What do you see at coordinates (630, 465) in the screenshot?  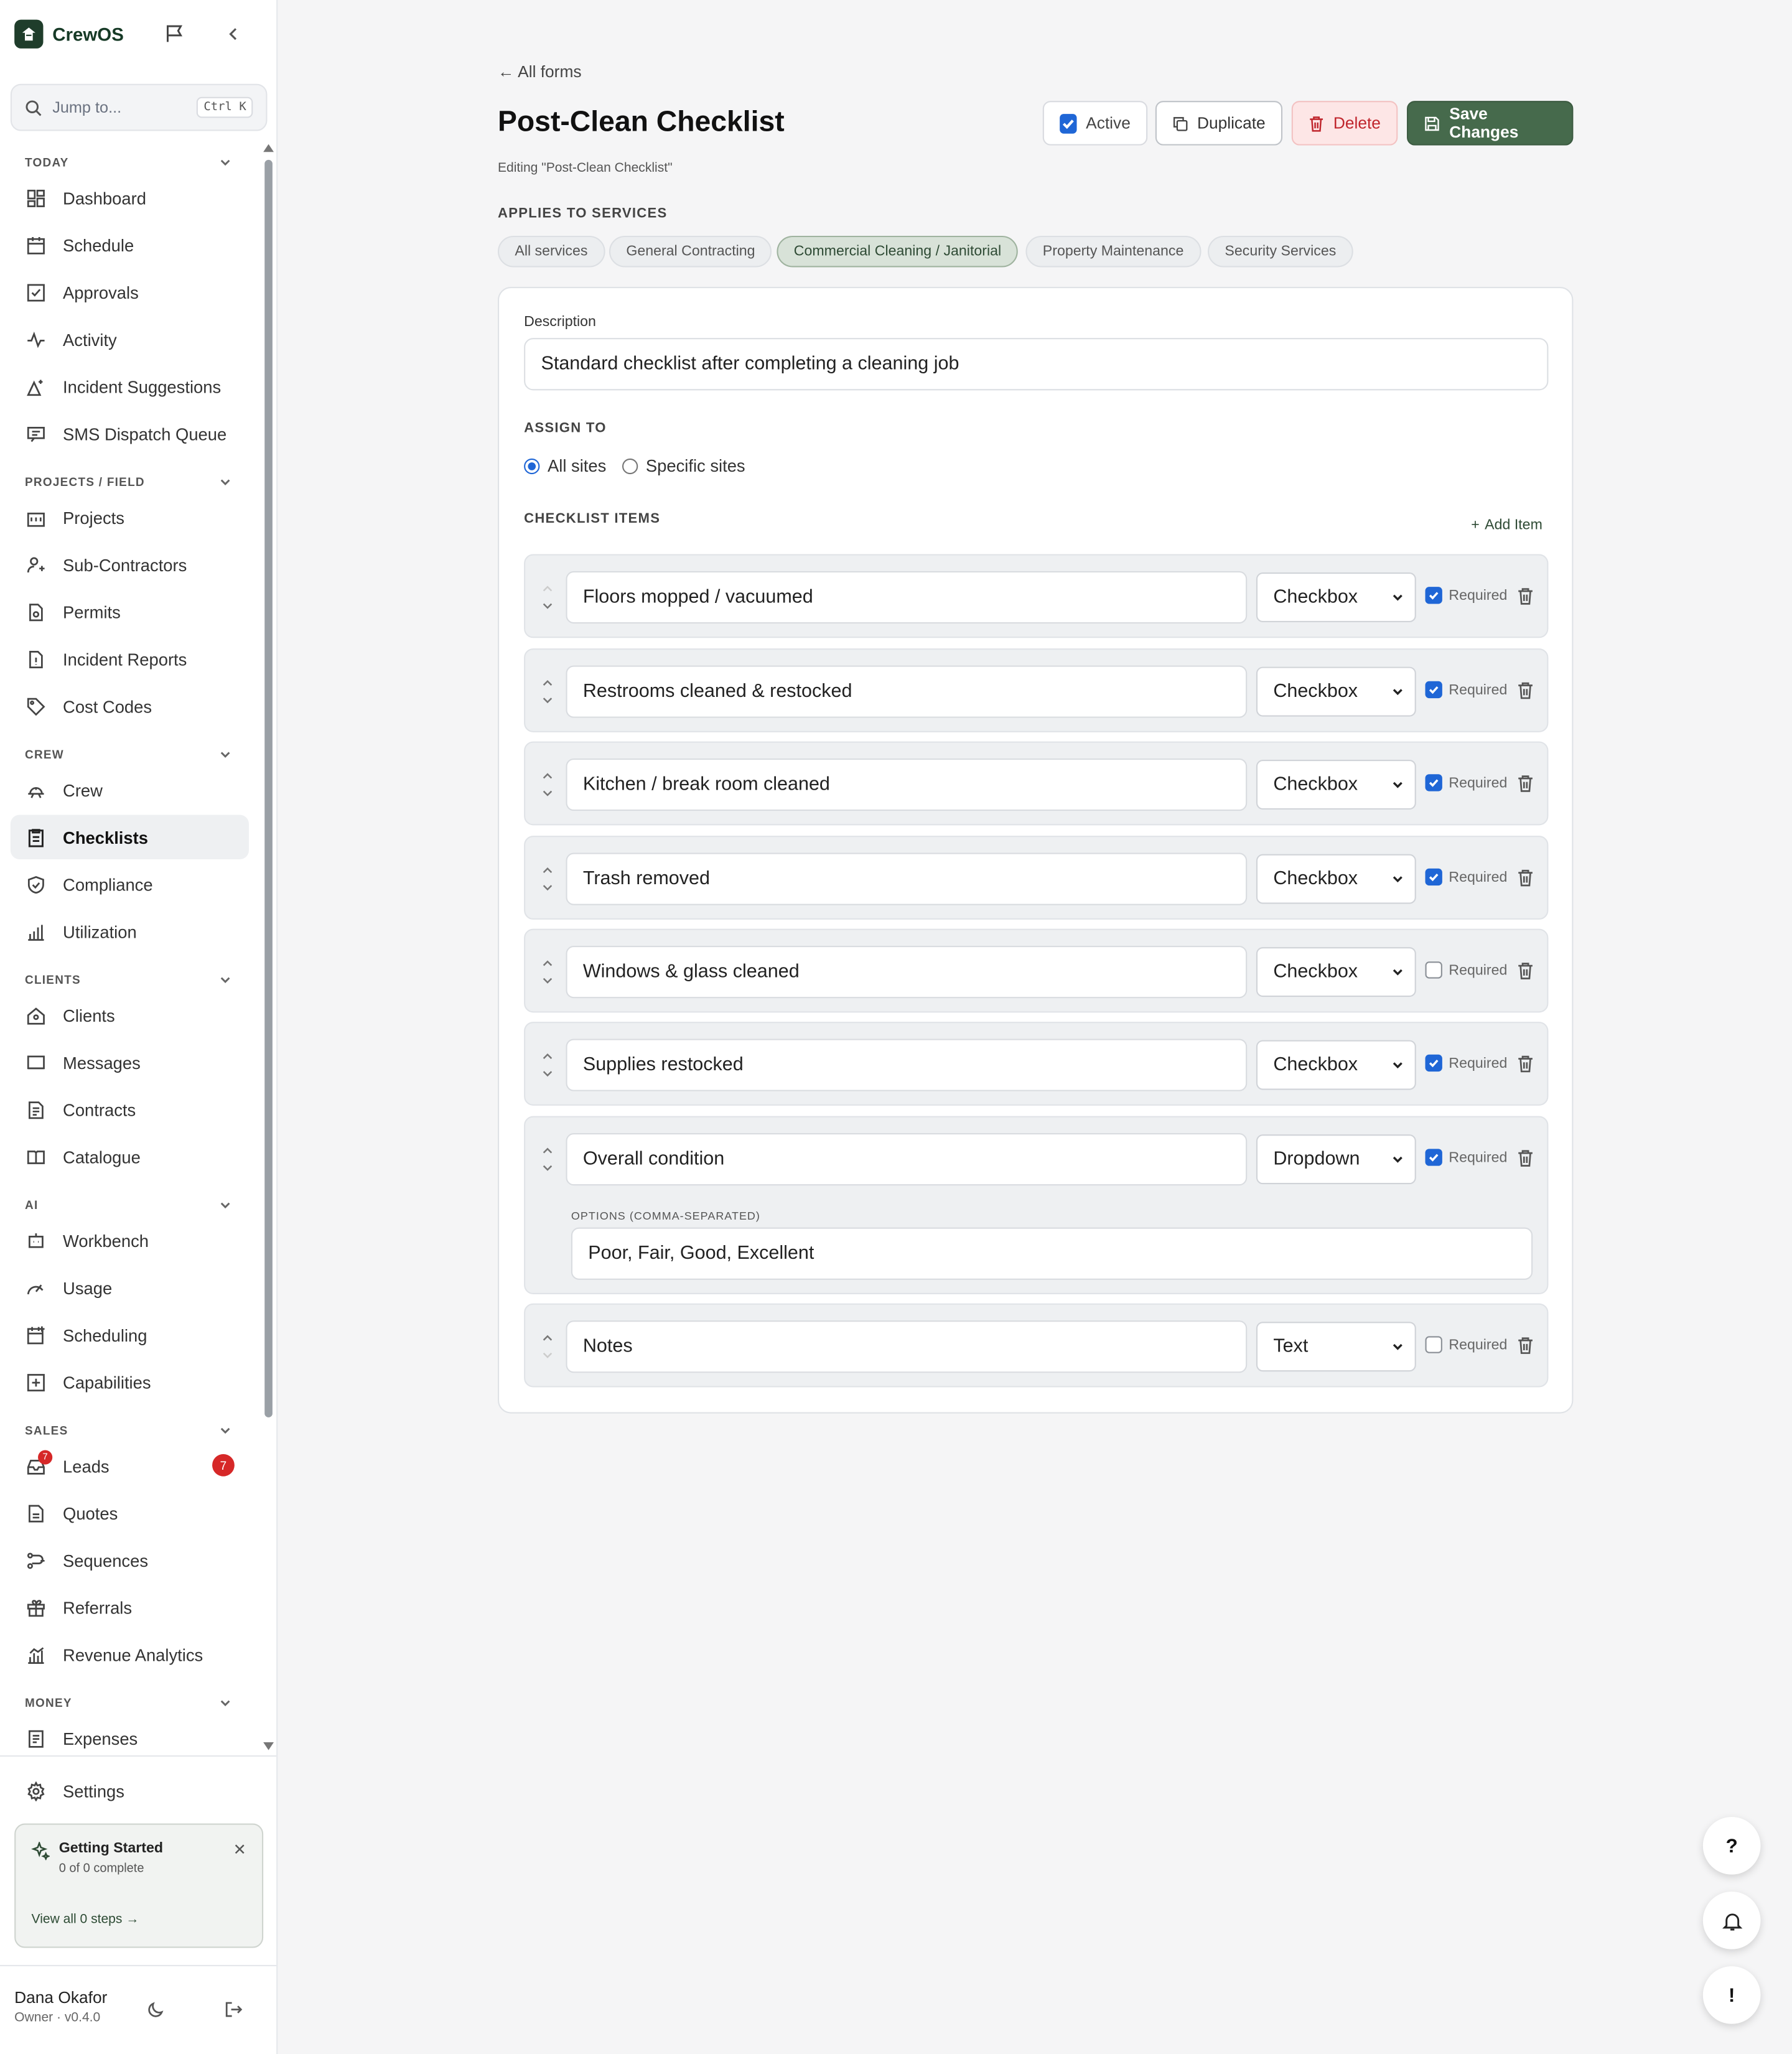 I see `radio-specific-sites` at bounding box center [630, 465].